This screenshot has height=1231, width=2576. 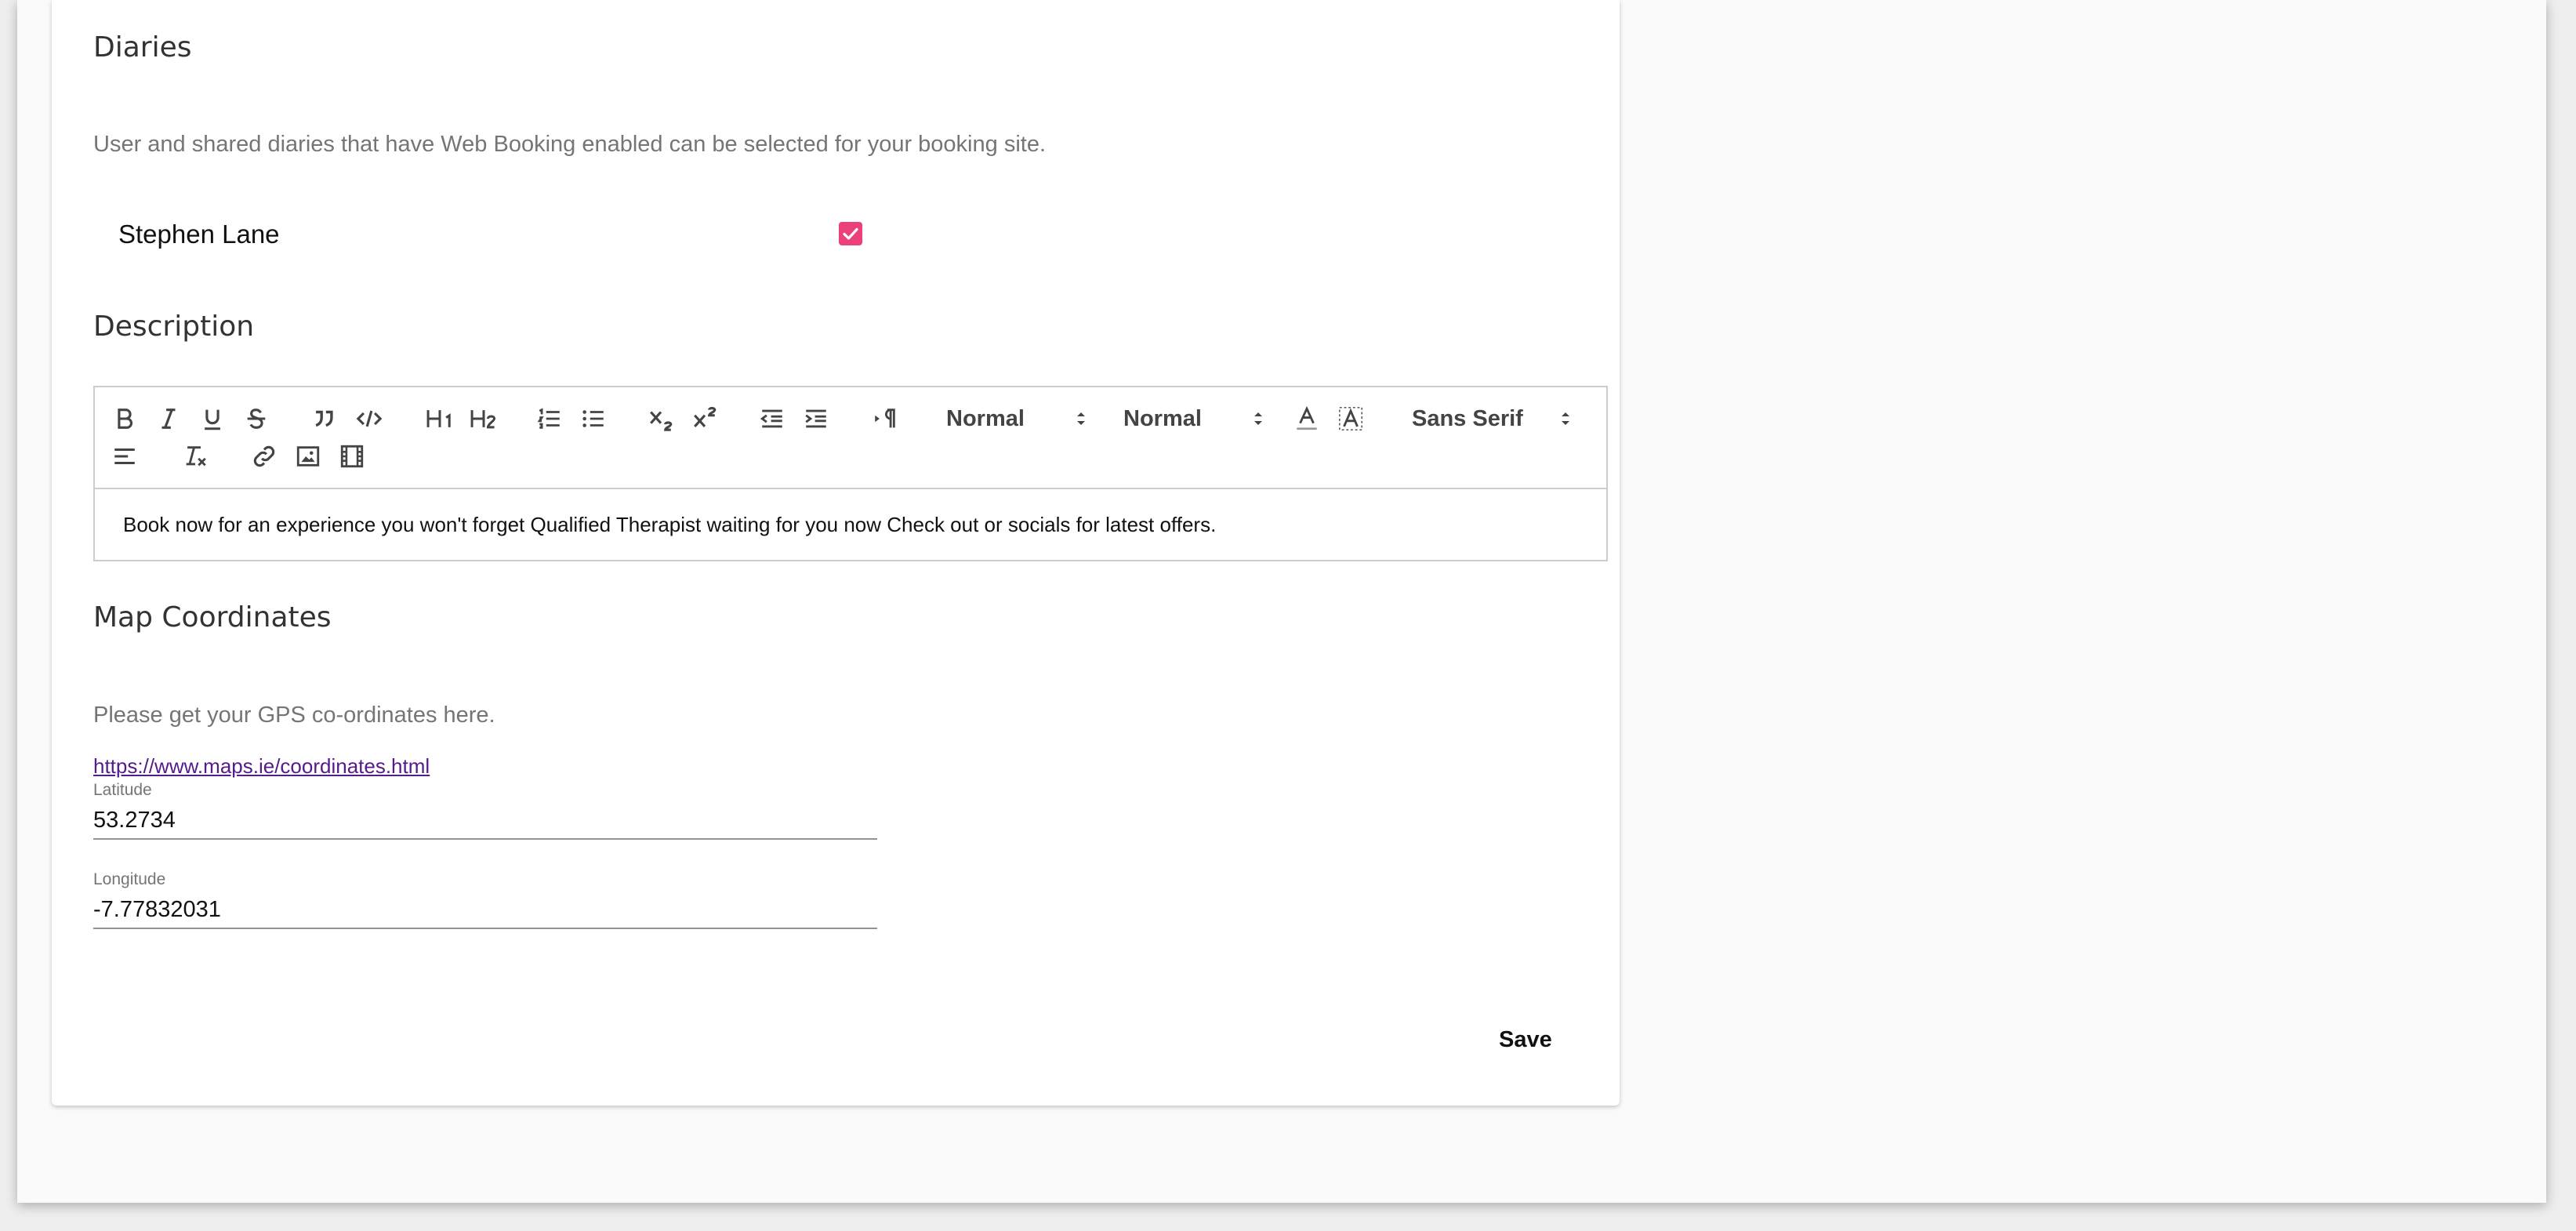 What do you see at coordinates (370, 418) in the screenshot?
I see `code-icon` at bounding box center [370, 418].